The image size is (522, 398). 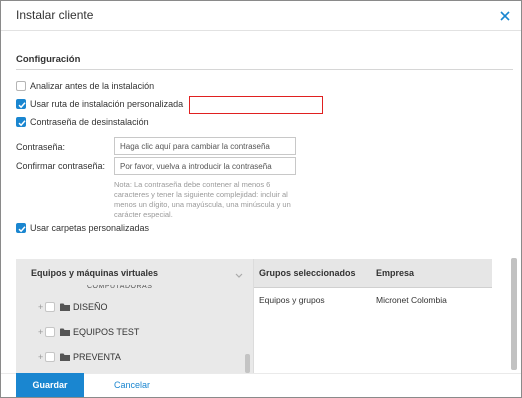 What do you see at coordinates (119, 286) in the screenshot?
I see `tree-item-partial: COMPUTADORAS` at bounding box center [119, 286].